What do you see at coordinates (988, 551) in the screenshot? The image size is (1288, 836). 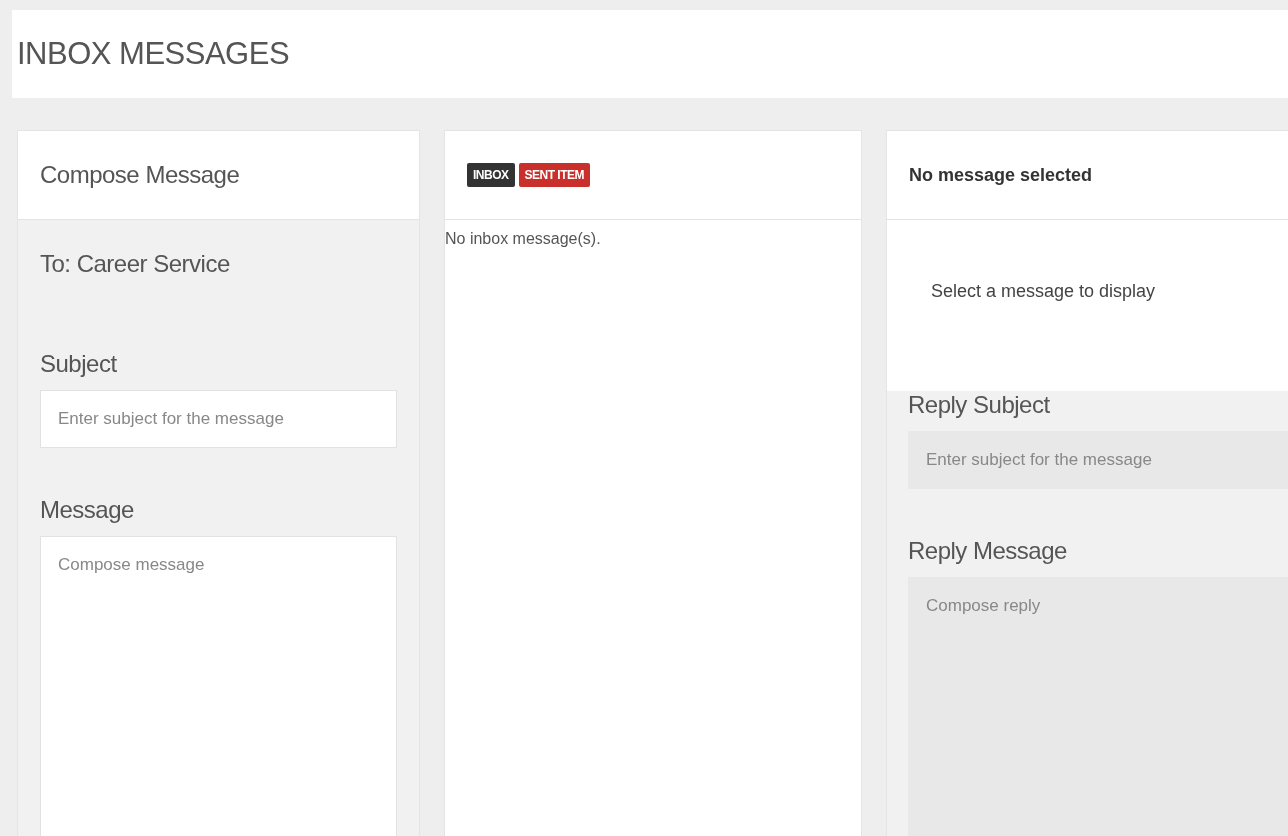 I see `field-label: Reply Message` at bounding box center [988, 551].